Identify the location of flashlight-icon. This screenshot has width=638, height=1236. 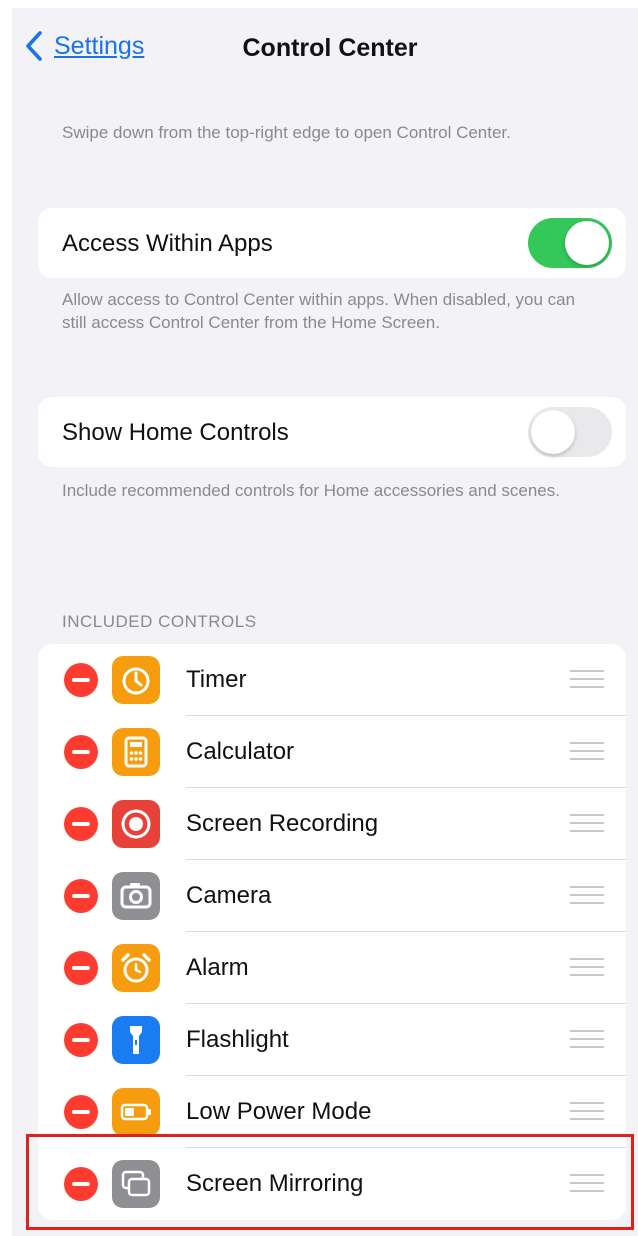
(136, 1040).